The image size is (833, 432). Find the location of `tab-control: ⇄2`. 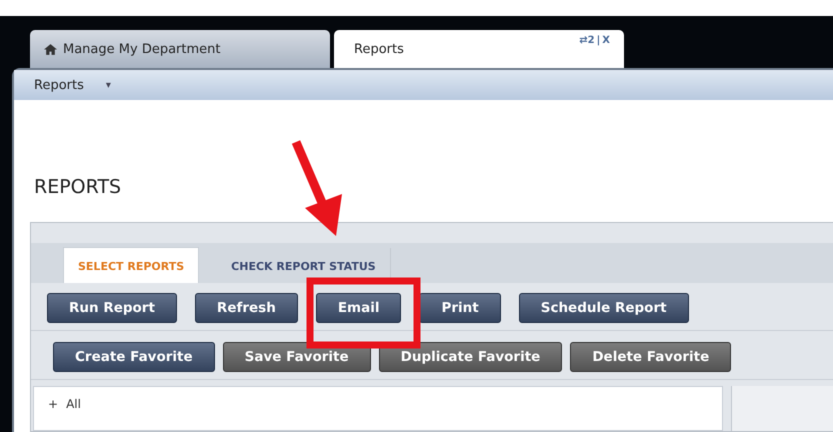

tab-control: ⇄2 is located at coordinates (587, 40).